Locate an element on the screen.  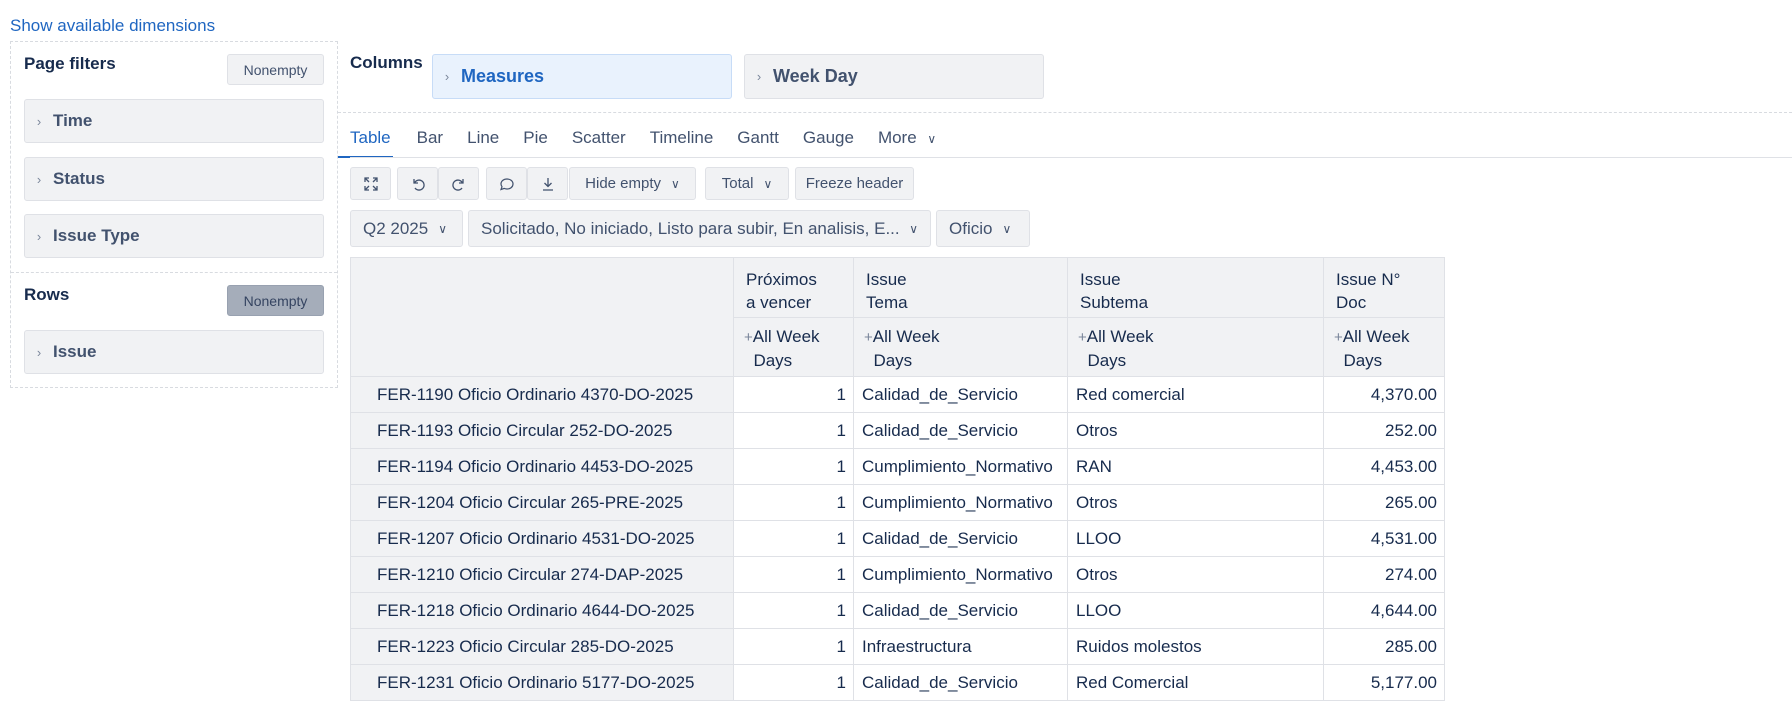
row-issue: › Issue is located at coordinates (174, 352).